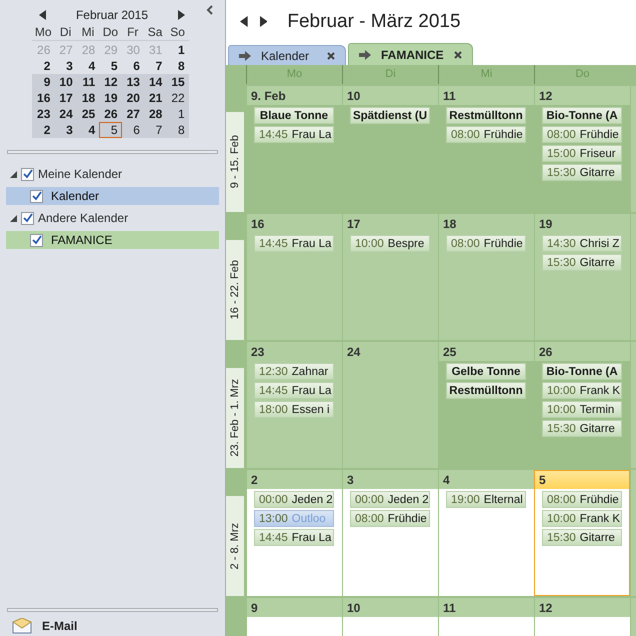  I want to click on all-day-event: Spätdienst (U, so click(390, 115).